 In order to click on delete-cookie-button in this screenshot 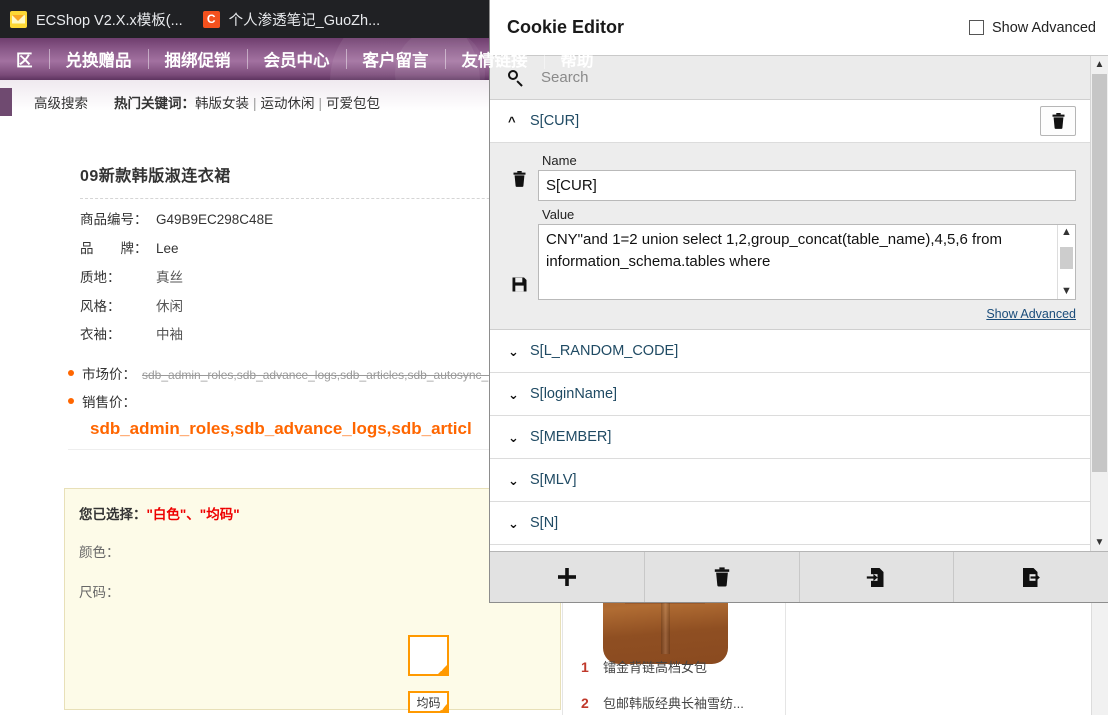, I will do `click(1058, 121)`.